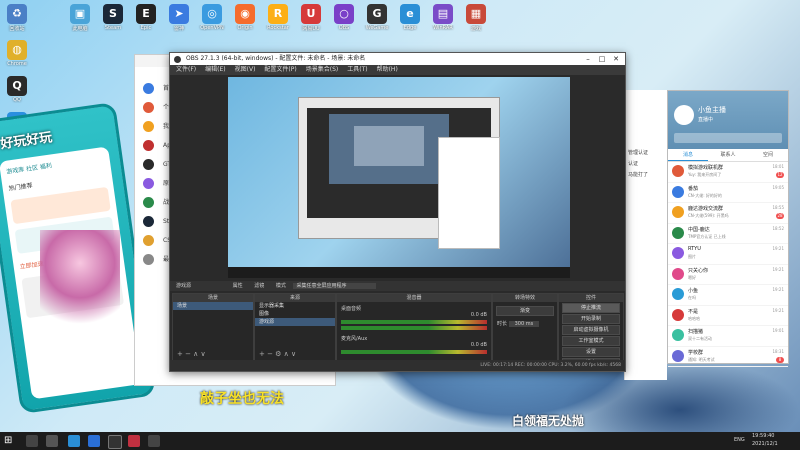  What do you see at coordinates (344, 17) in the screenshot?
I see `desktop-icon: ○ OBS` at bounding box center [344, 17].